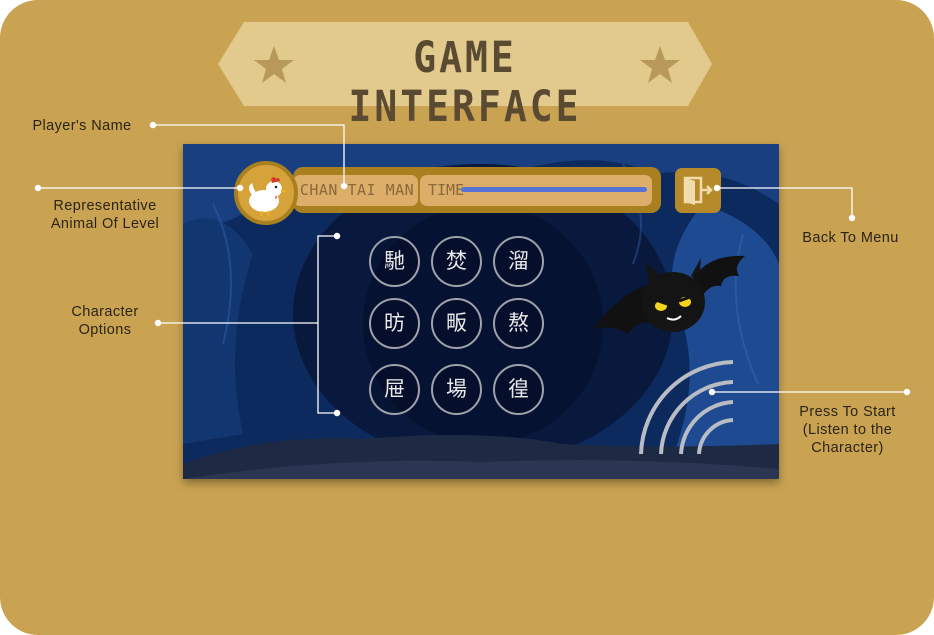 The height and width of the screenshot is (635, 934). What do you see at coordinates (105, 224) in the screenshot?
I see `callout-animal-line2: Animal Of Level` at bounding box center [105, 224].